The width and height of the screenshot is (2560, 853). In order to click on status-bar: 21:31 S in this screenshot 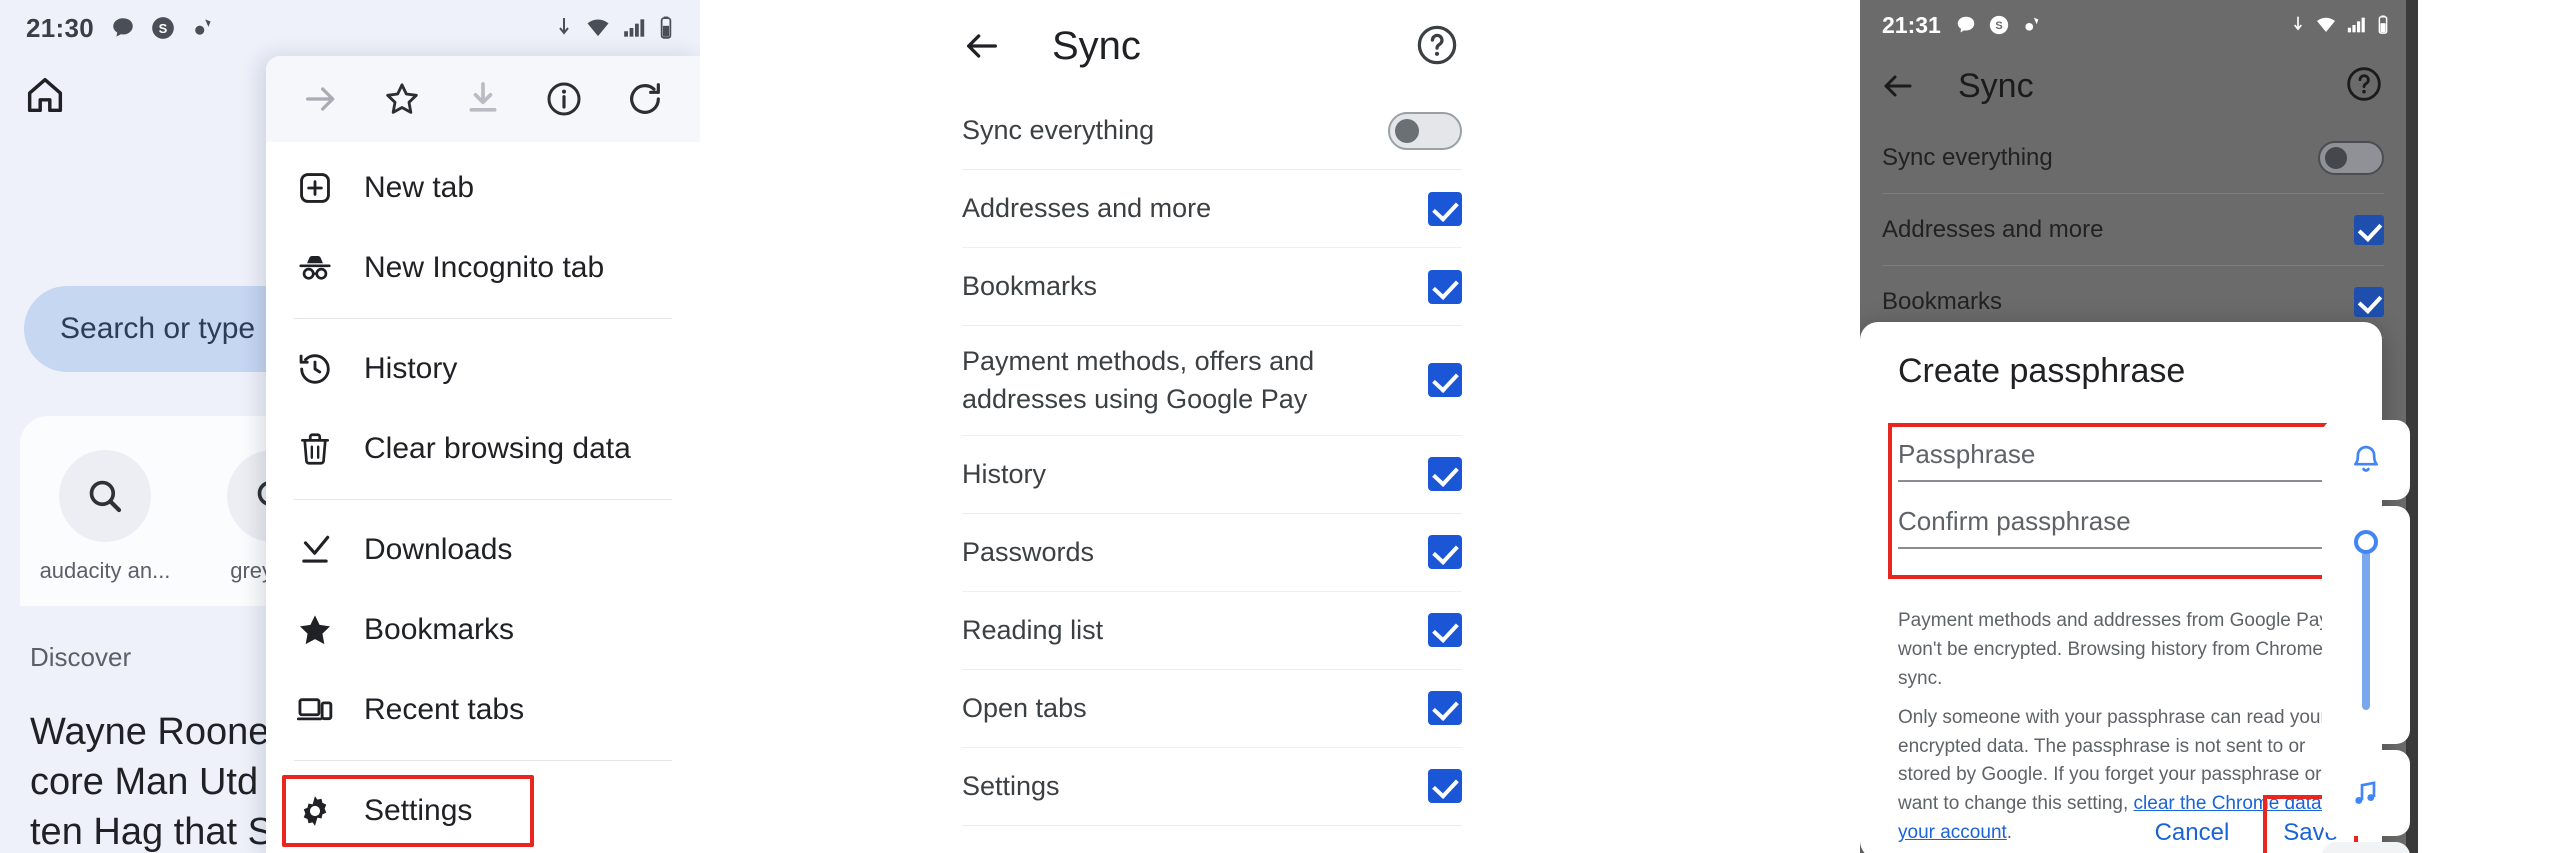, I will do `click(2139, 25)`.